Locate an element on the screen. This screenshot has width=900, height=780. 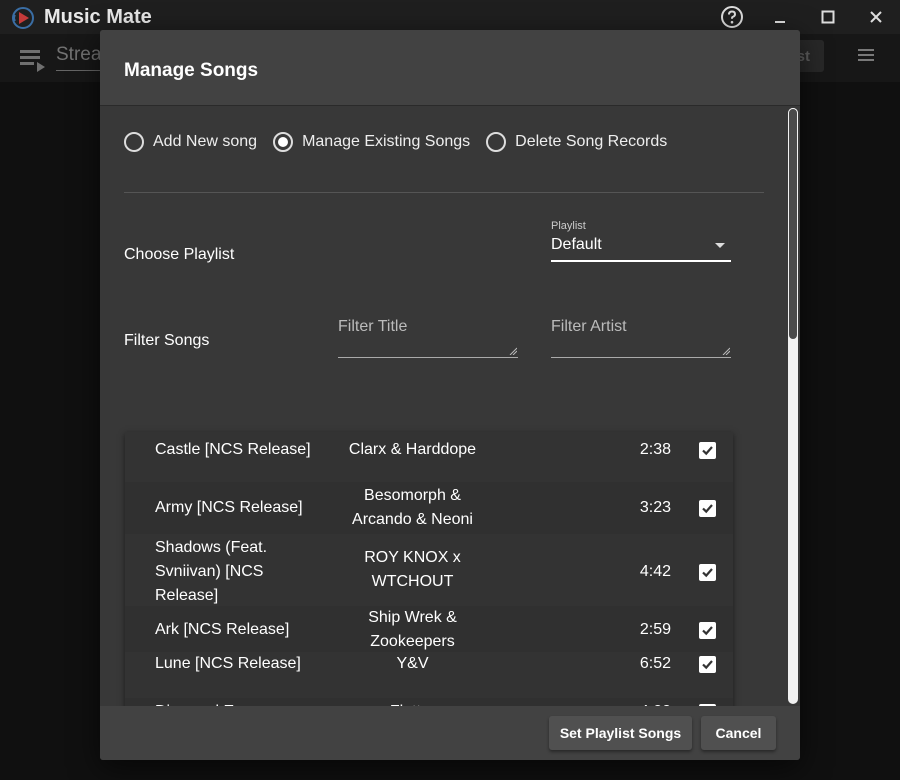
set-playlist-songs-button: Set Playlist Songs is located at coordinates (620, 733).